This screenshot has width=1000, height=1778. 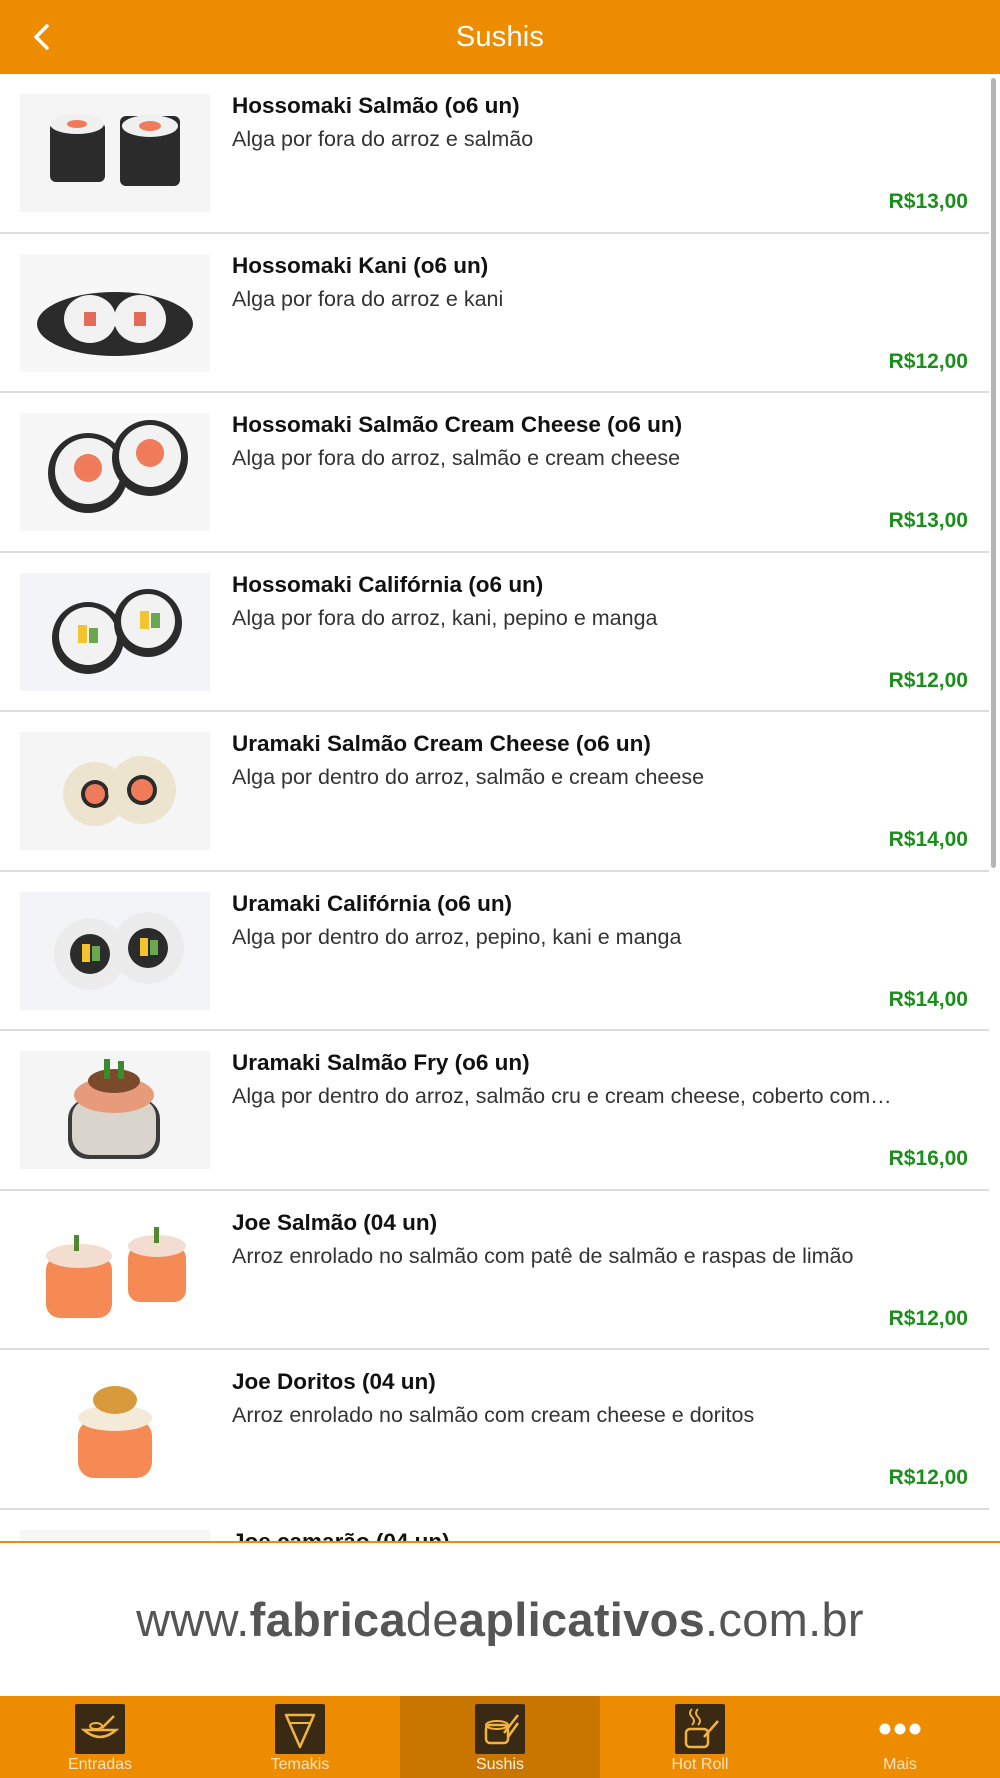 What do you see at coordinates (115, 472) in the screenshot?
I see `hossomaki-salmao-cream-cheese-image` at bounding box center [115, 472].